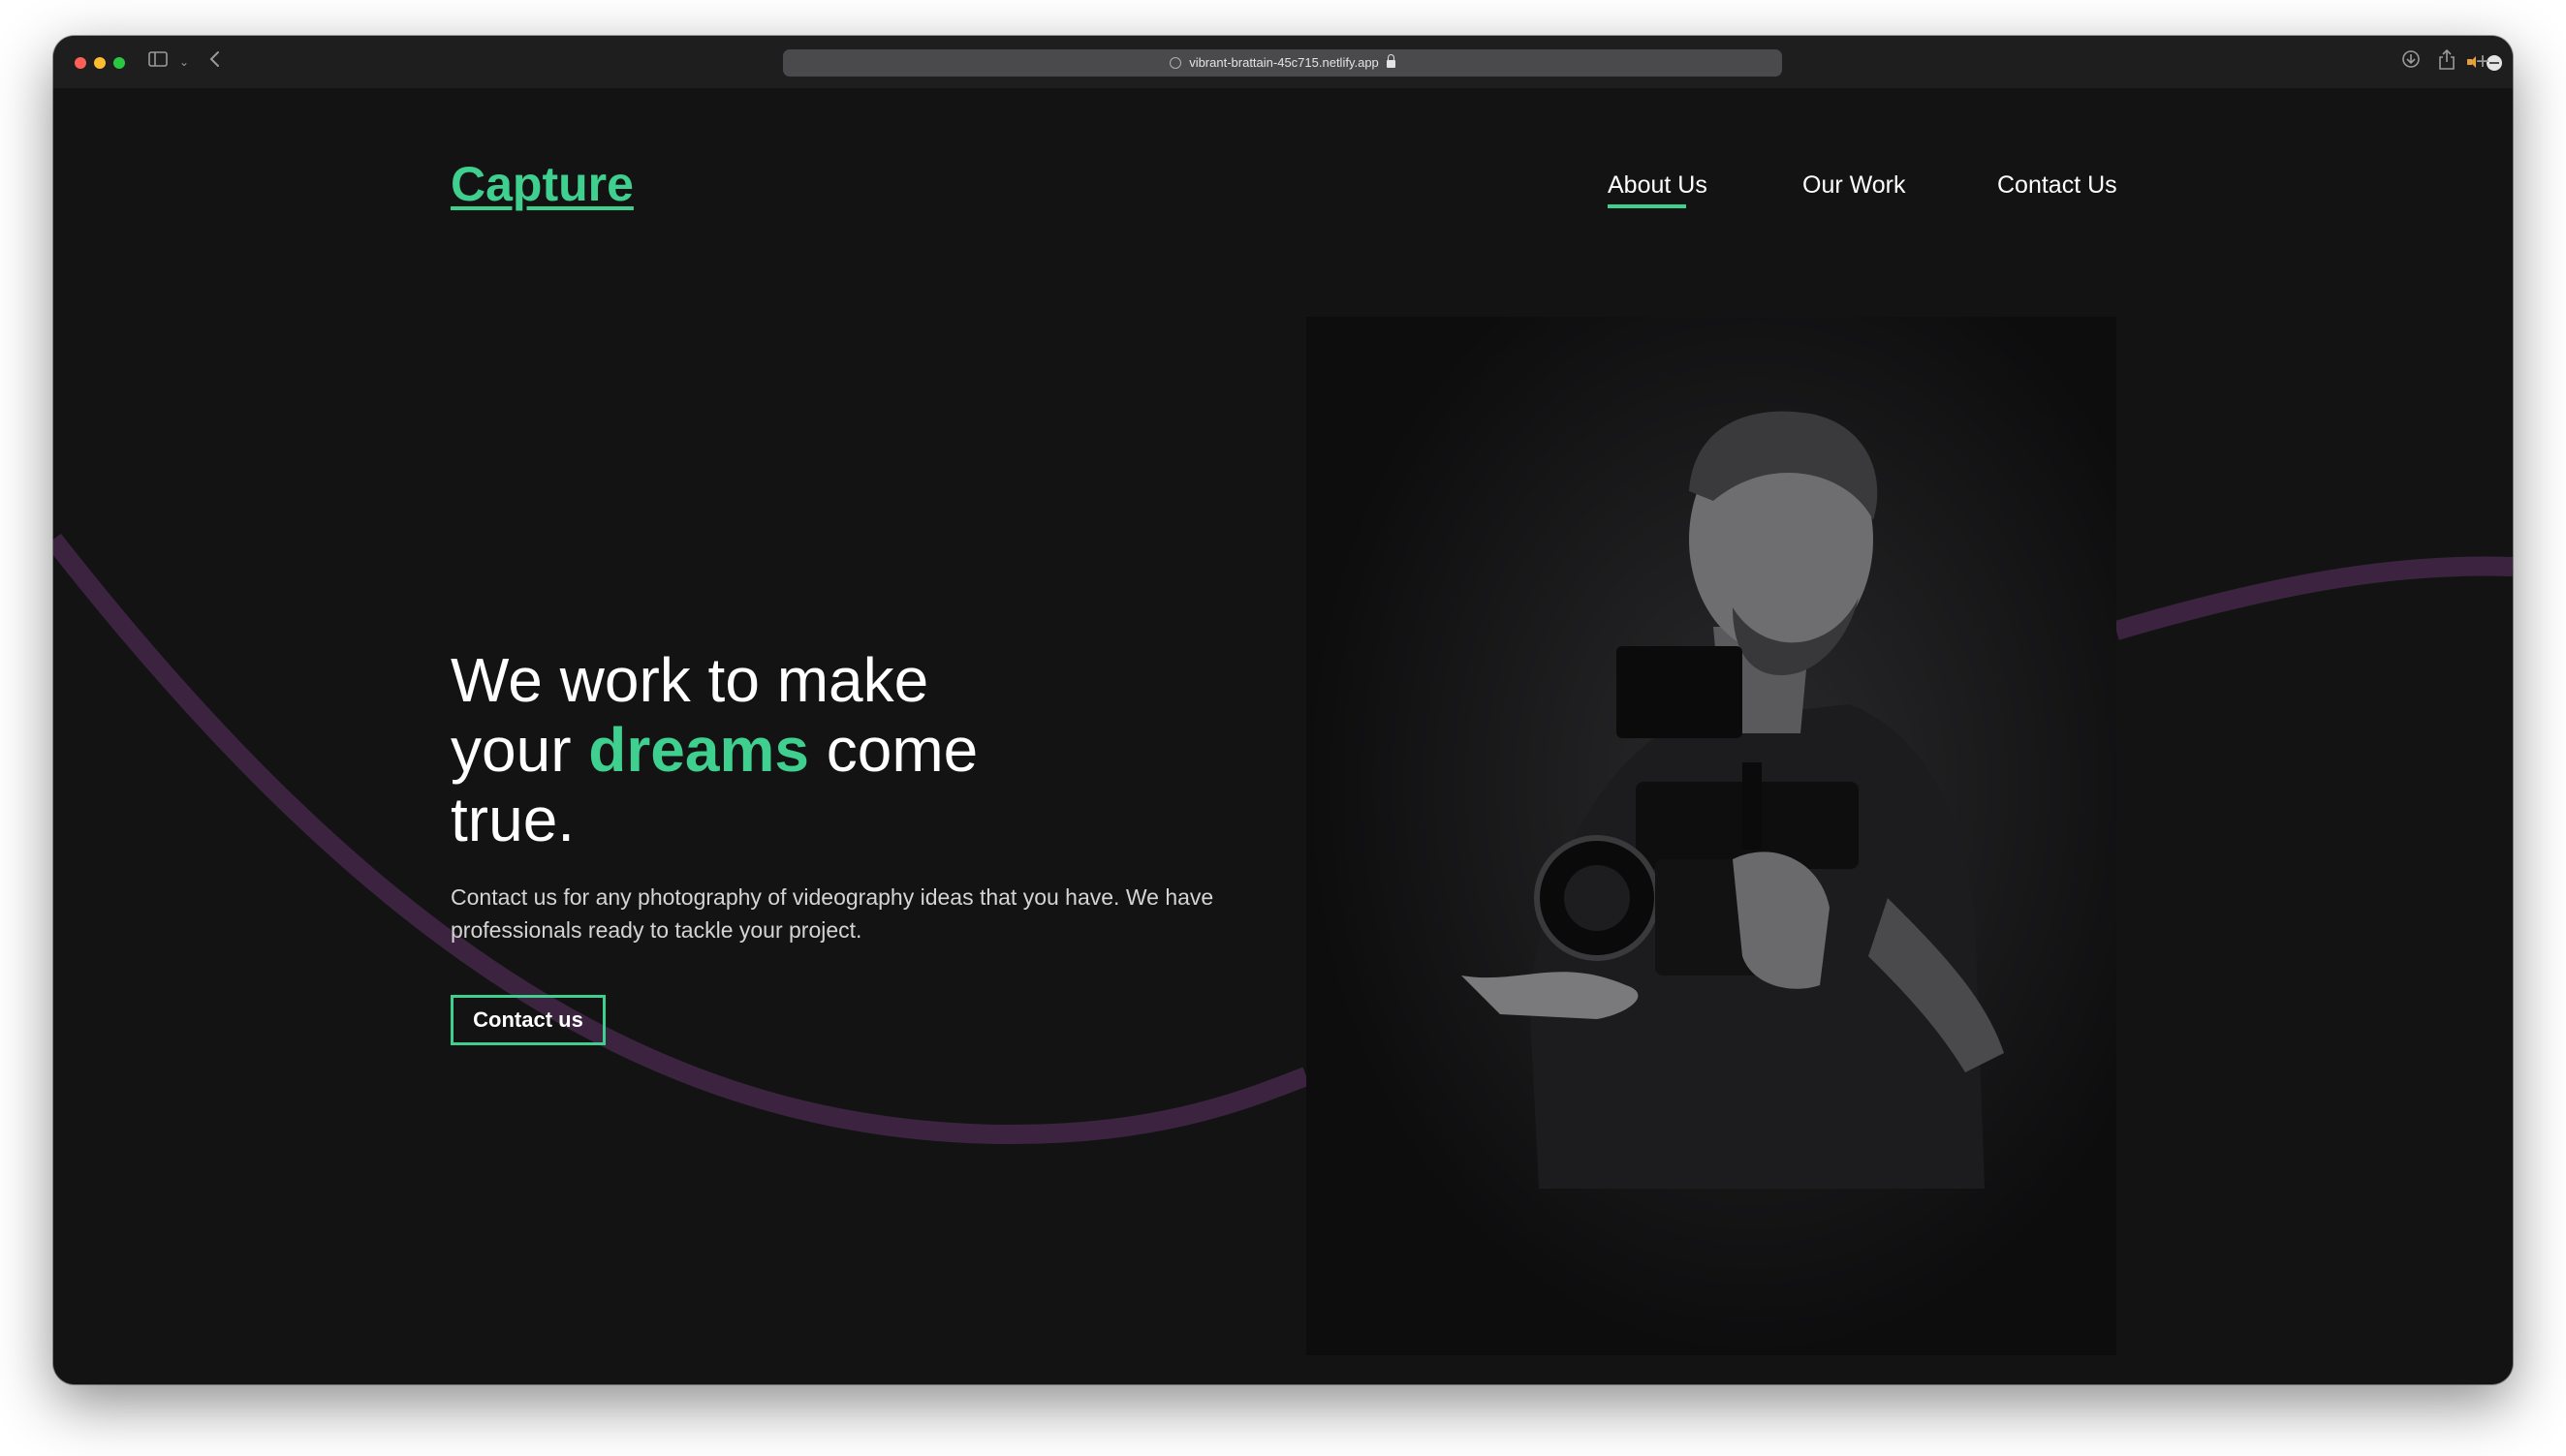 Image resolution: width=2566 pixels, height=1456 pixels. Describe the element at coordinates (1854, 186) in the screenshot. I see `nav-our-work: Our Work` at that location.